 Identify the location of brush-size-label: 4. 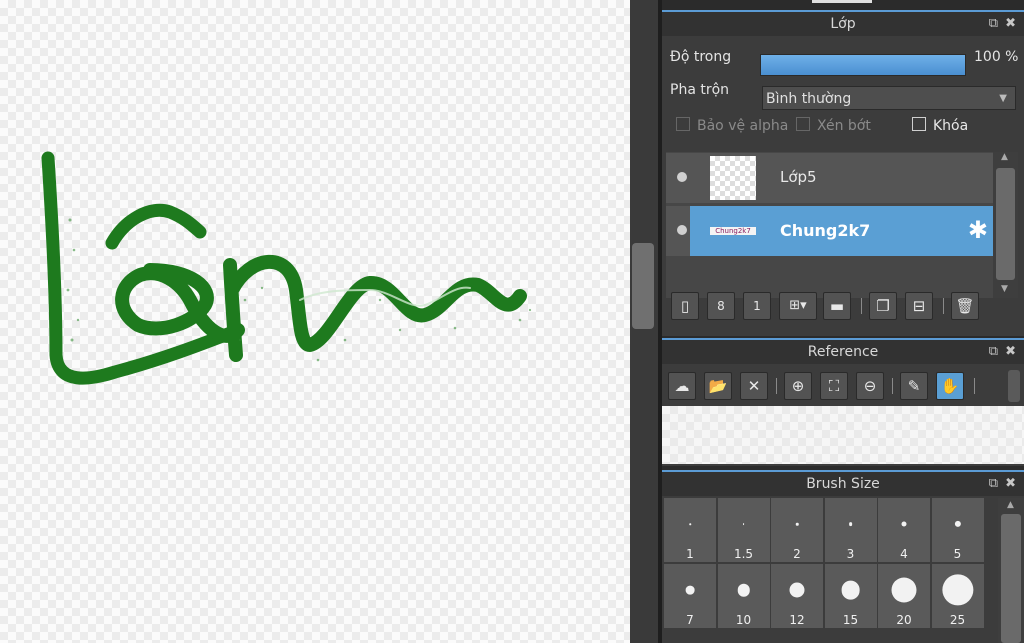
(904, 554).